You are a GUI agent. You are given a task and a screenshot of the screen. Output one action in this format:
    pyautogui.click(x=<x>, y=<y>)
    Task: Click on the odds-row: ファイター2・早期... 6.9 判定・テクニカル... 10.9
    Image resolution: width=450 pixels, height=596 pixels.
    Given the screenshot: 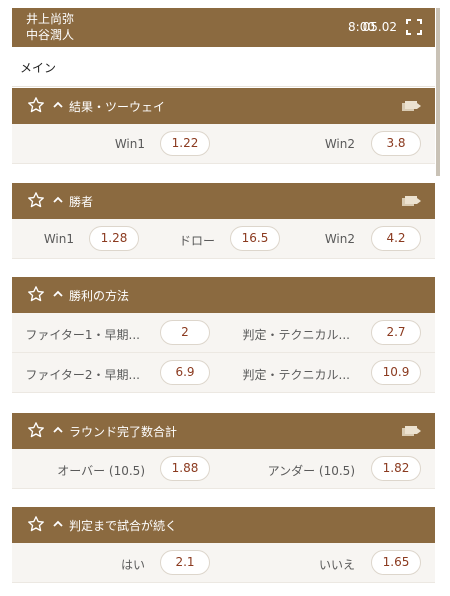 What is the action you would take?
    pyautogui.click(x=223, y=373)
    